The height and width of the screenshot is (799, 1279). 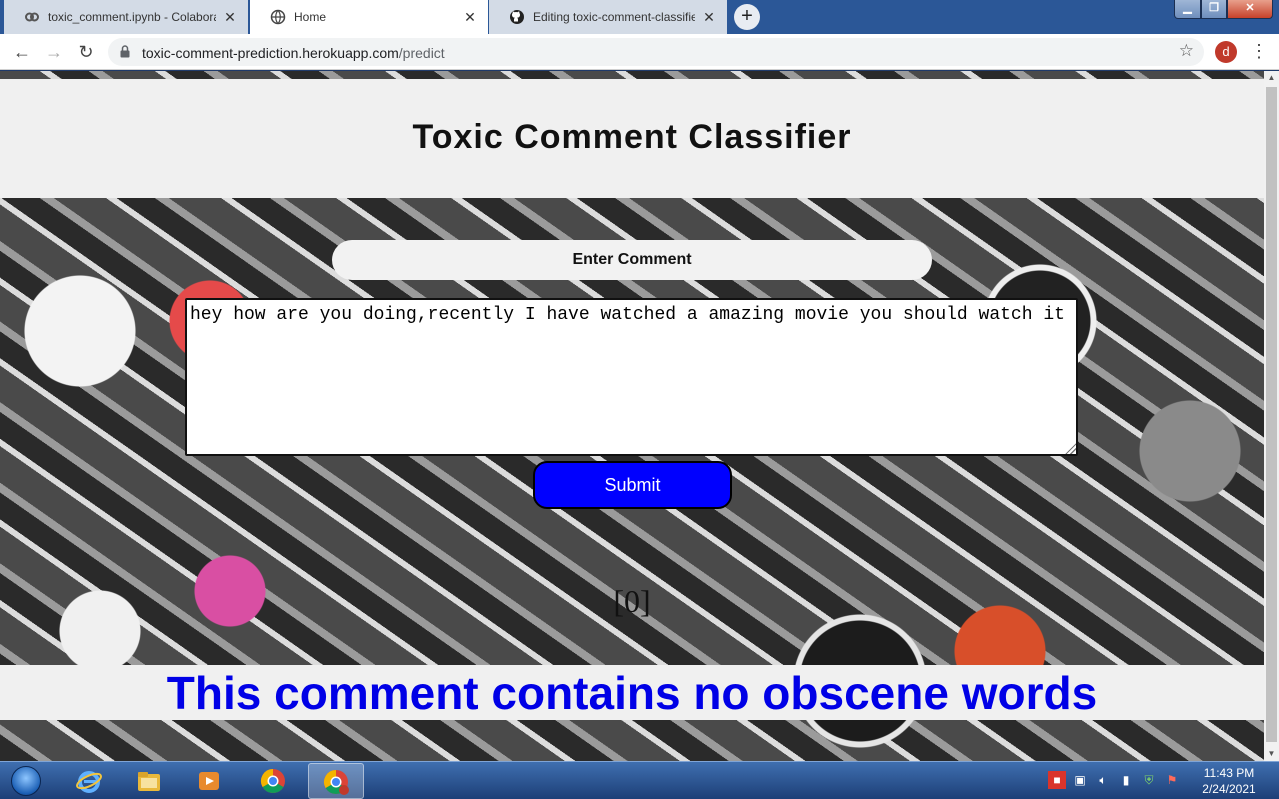 I want to click on scrollbar-thumb, so click(x=1271, y=414).